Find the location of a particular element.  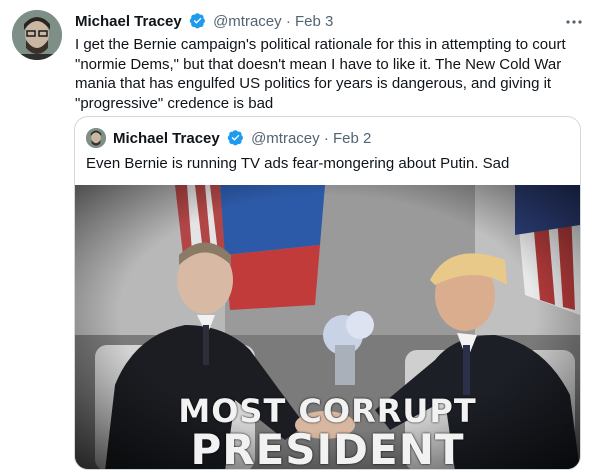

author-handle: @mtracey is located at coordinates (247, 21).